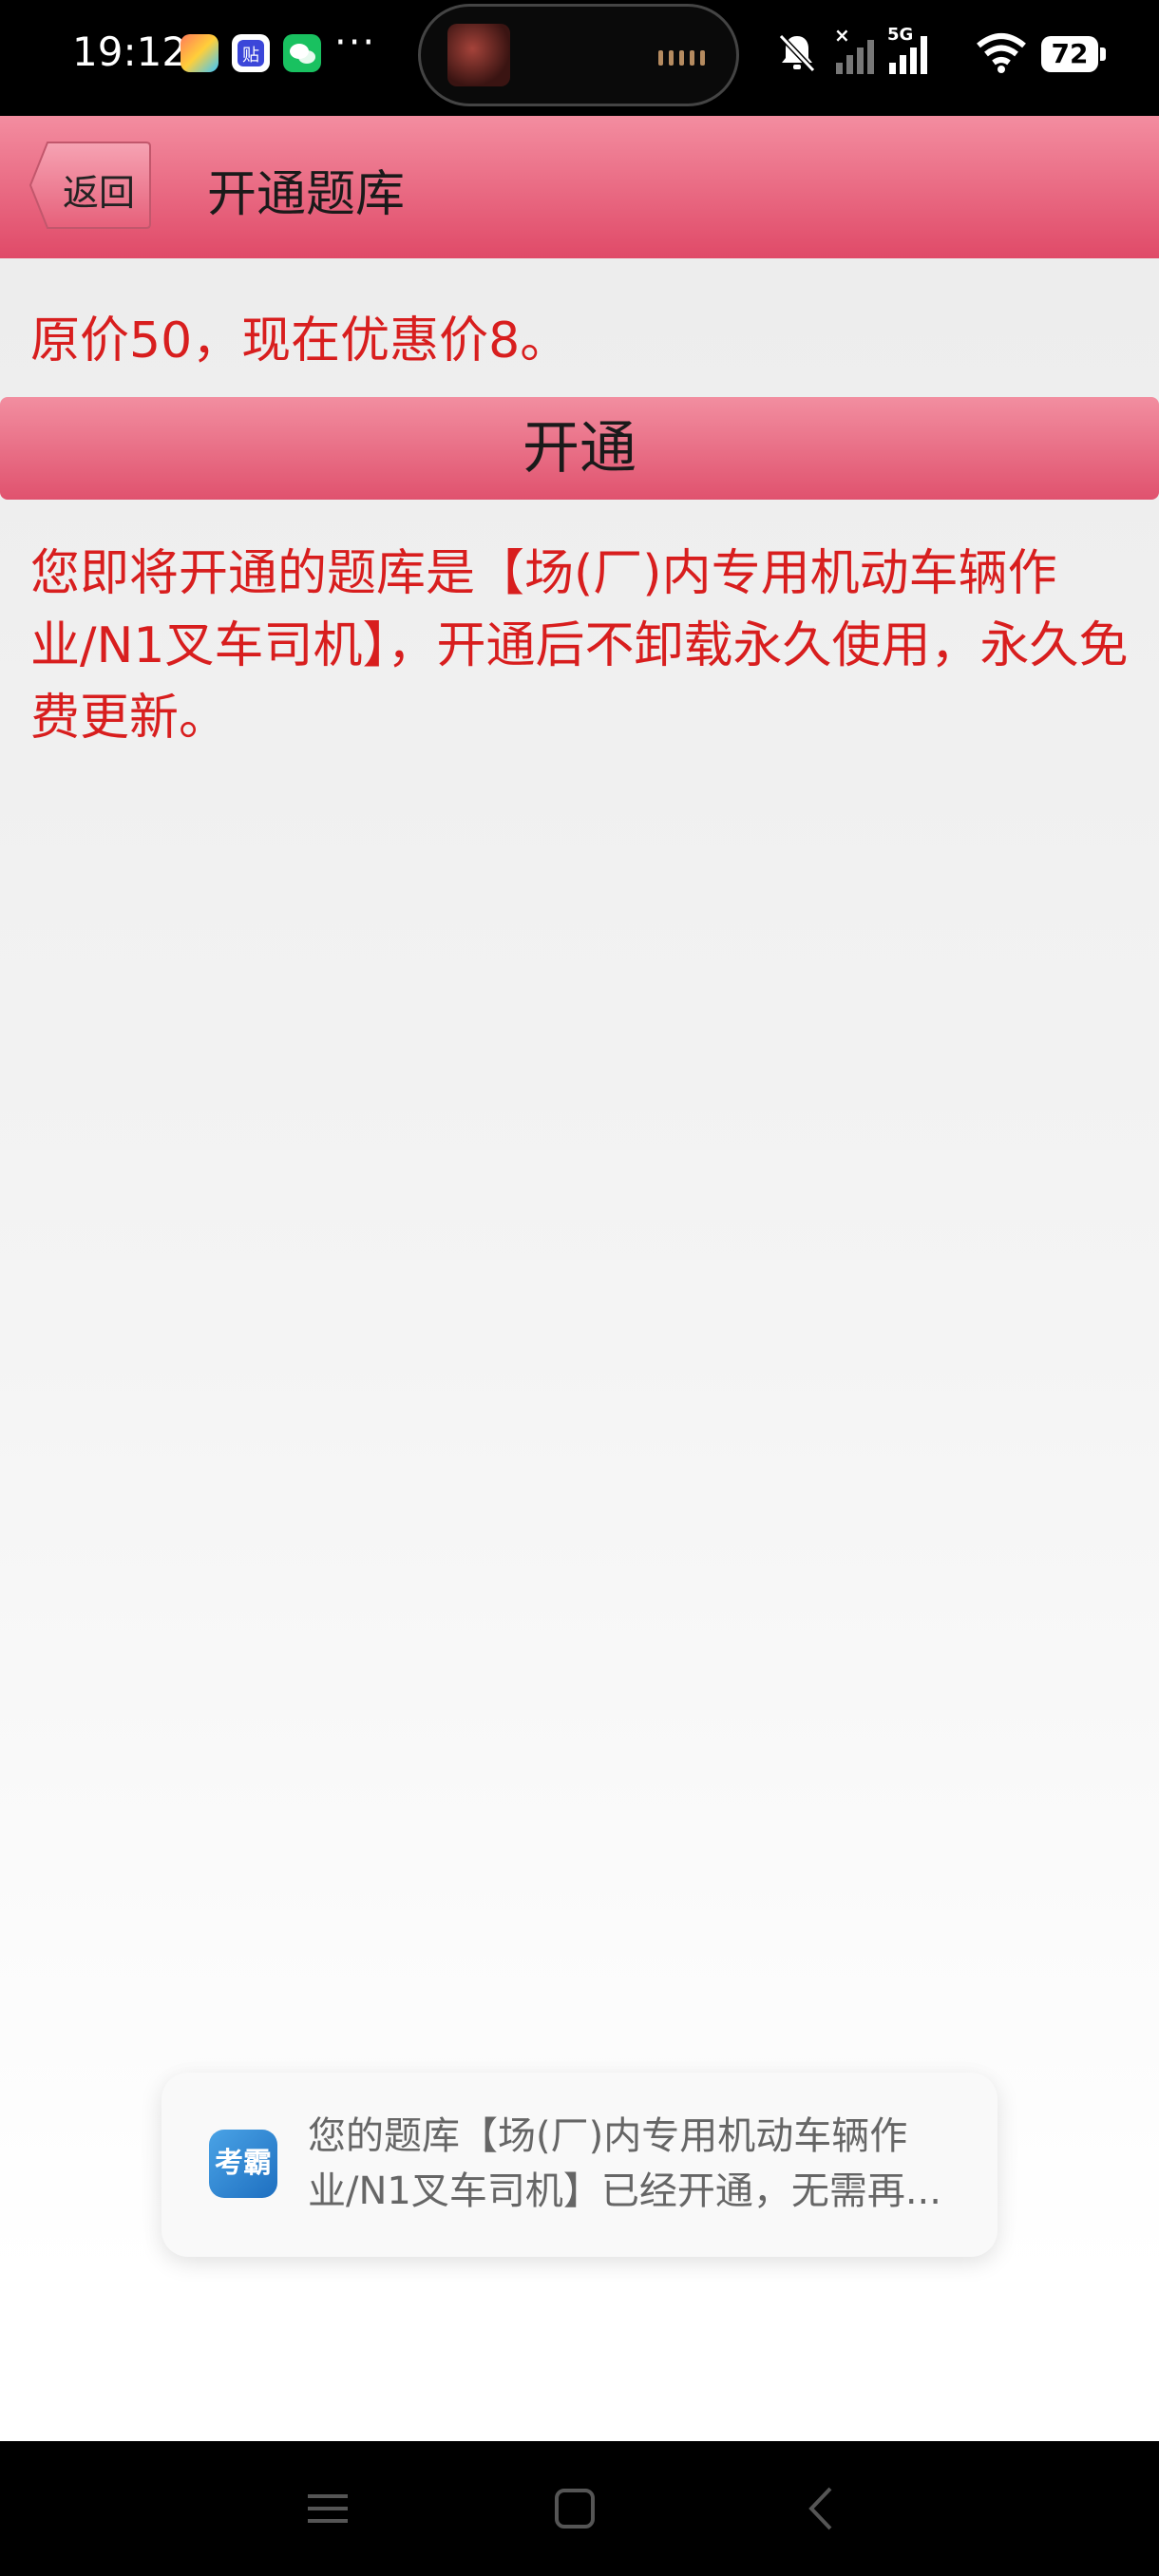 The width and height of the screenshot is (1159, 2576). I want to click on status-time: 19:12, so click(130, 51).